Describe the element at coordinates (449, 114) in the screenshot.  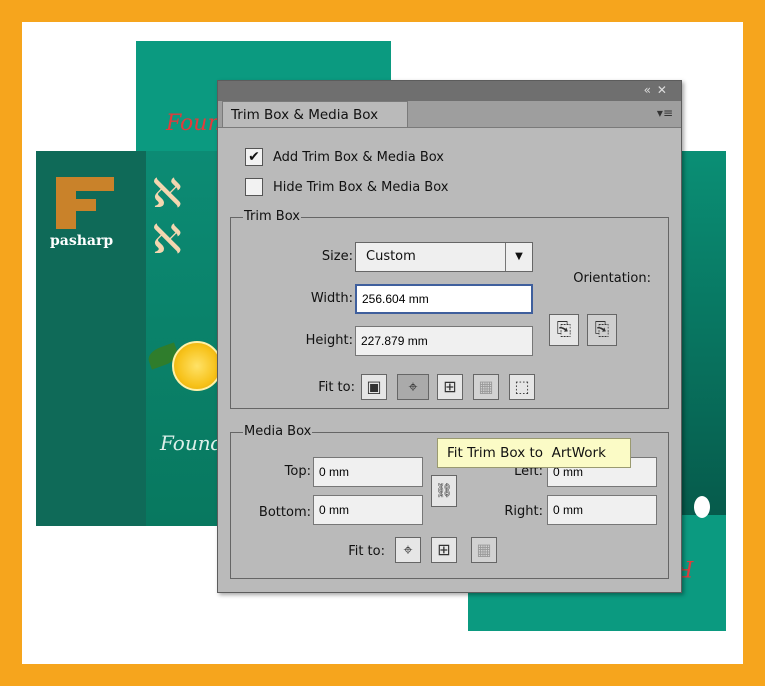
I see `panel-tabstrip: Trim Box & Media Box ▾≡` at that location.